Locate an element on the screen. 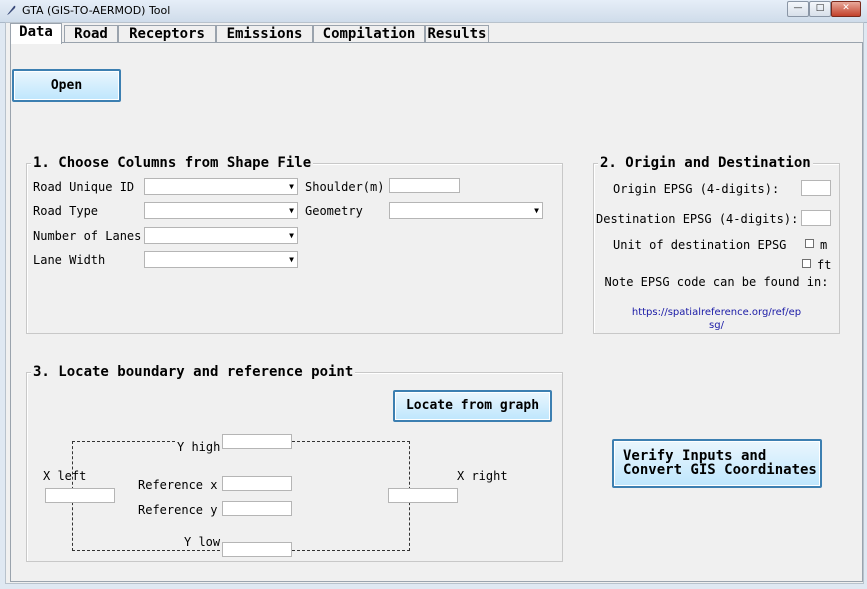 This screenshot has width=867, height=589. road-unique-id-select: ▼ is located at coordinates (221, 186).